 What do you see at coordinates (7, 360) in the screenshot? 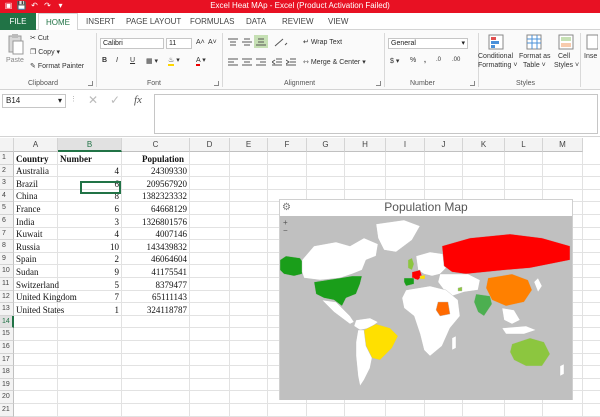
I see `row-header-17: 17` at bounding box center [7, 360].